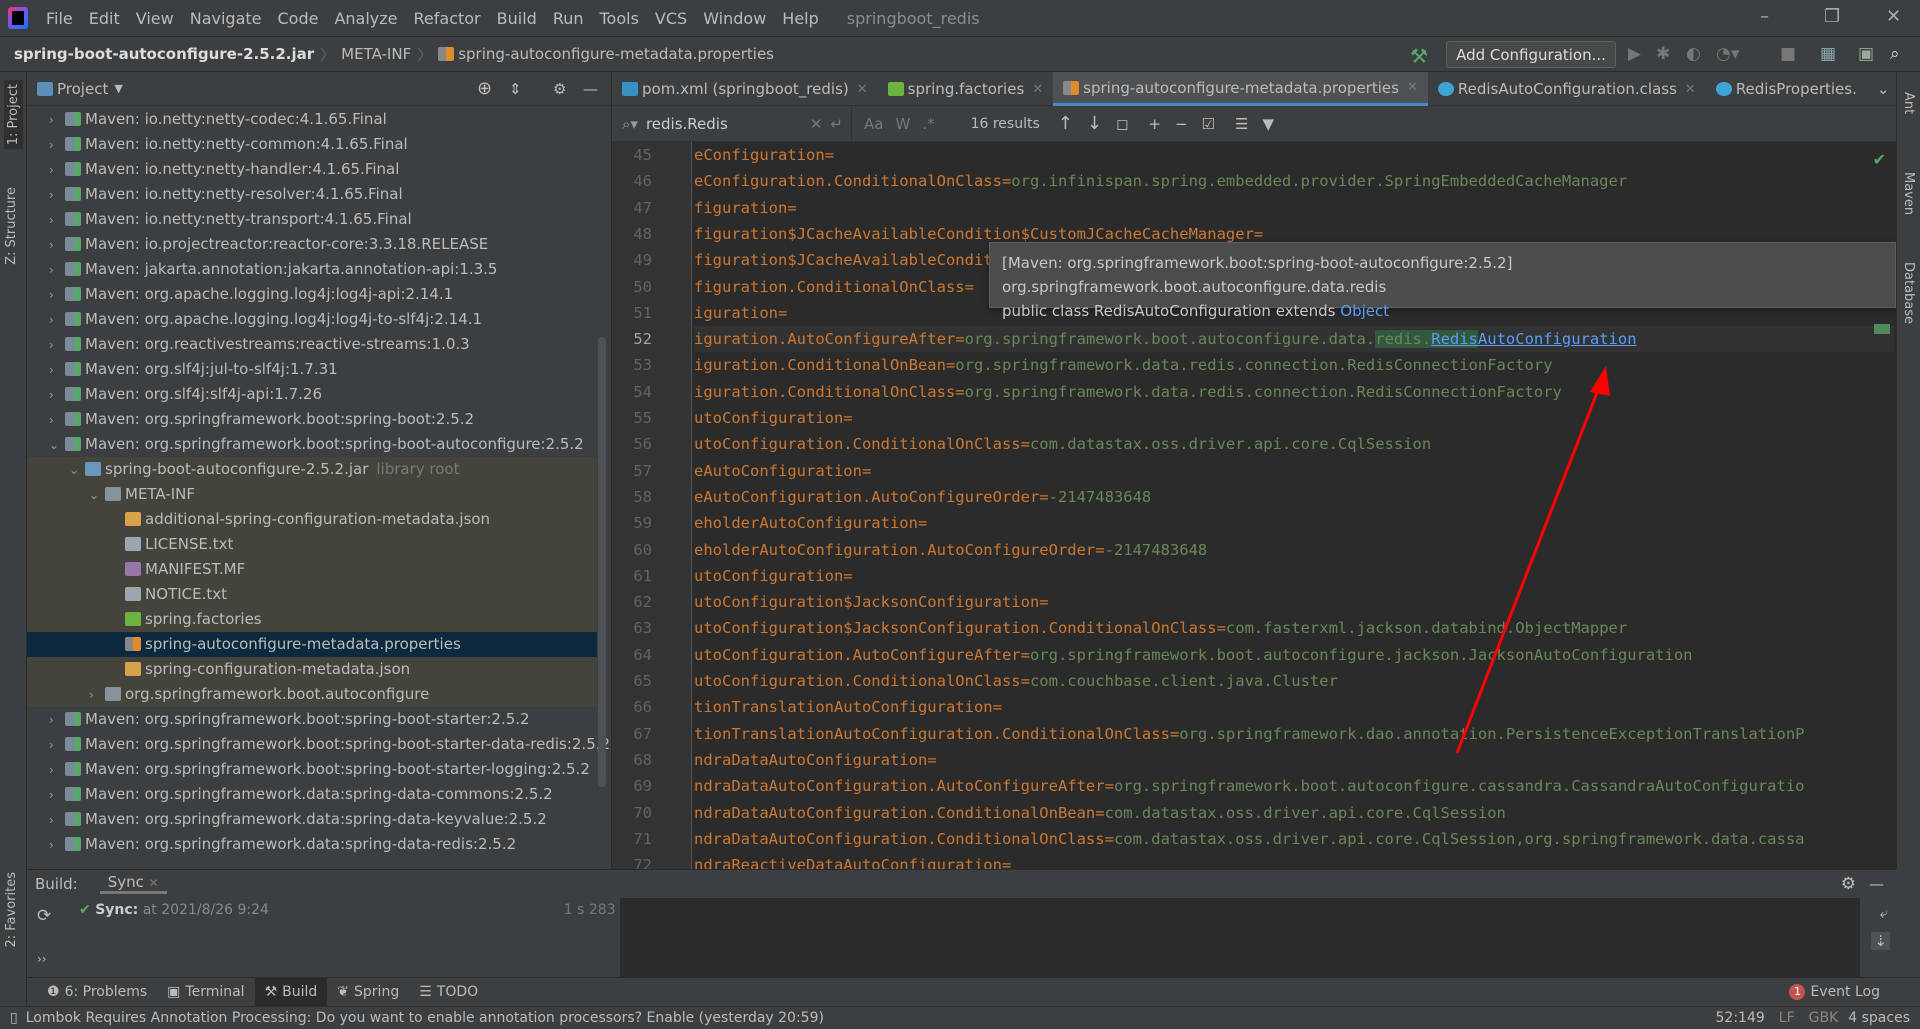  Describe the element at coordinates (53, 992) in the screenshot. I see `problems-icon: ❶` at that location.